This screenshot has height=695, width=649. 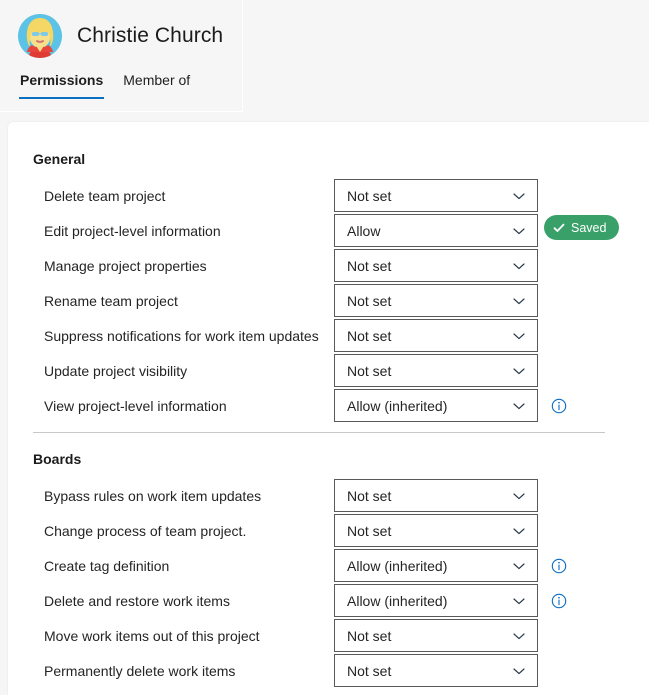 I want to click on permission-label: Manage project properties, so click(x=125, y=265).